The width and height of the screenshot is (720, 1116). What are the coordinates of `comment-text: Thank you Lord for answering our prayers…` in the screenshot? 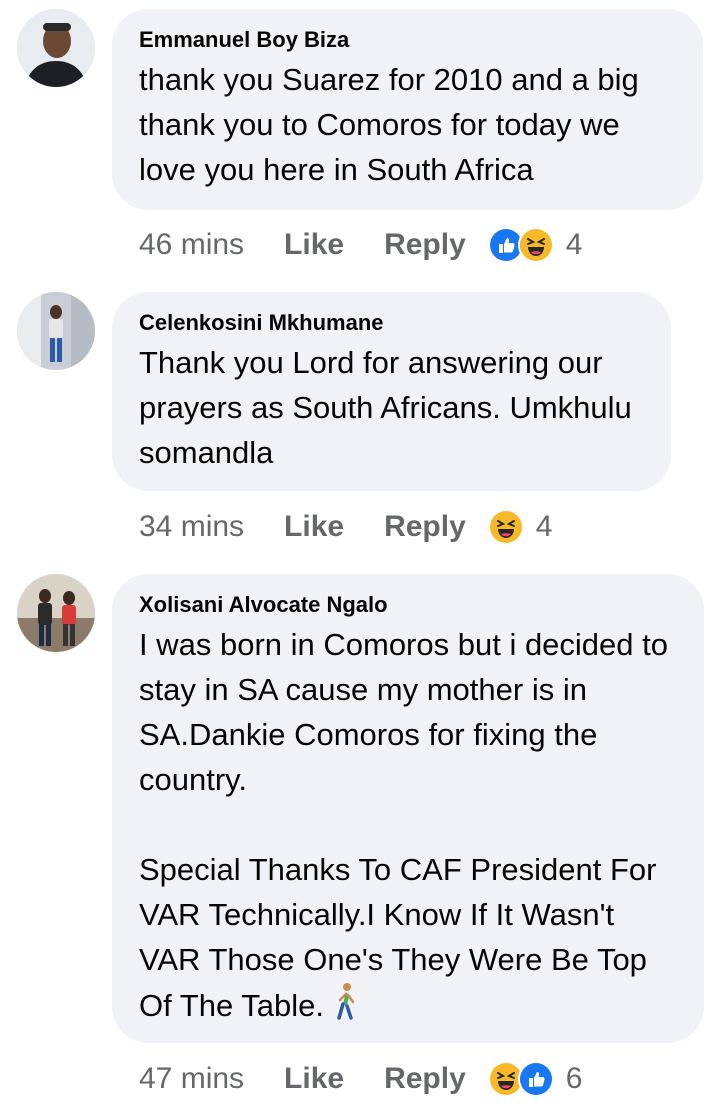 It's located at (390, 407).